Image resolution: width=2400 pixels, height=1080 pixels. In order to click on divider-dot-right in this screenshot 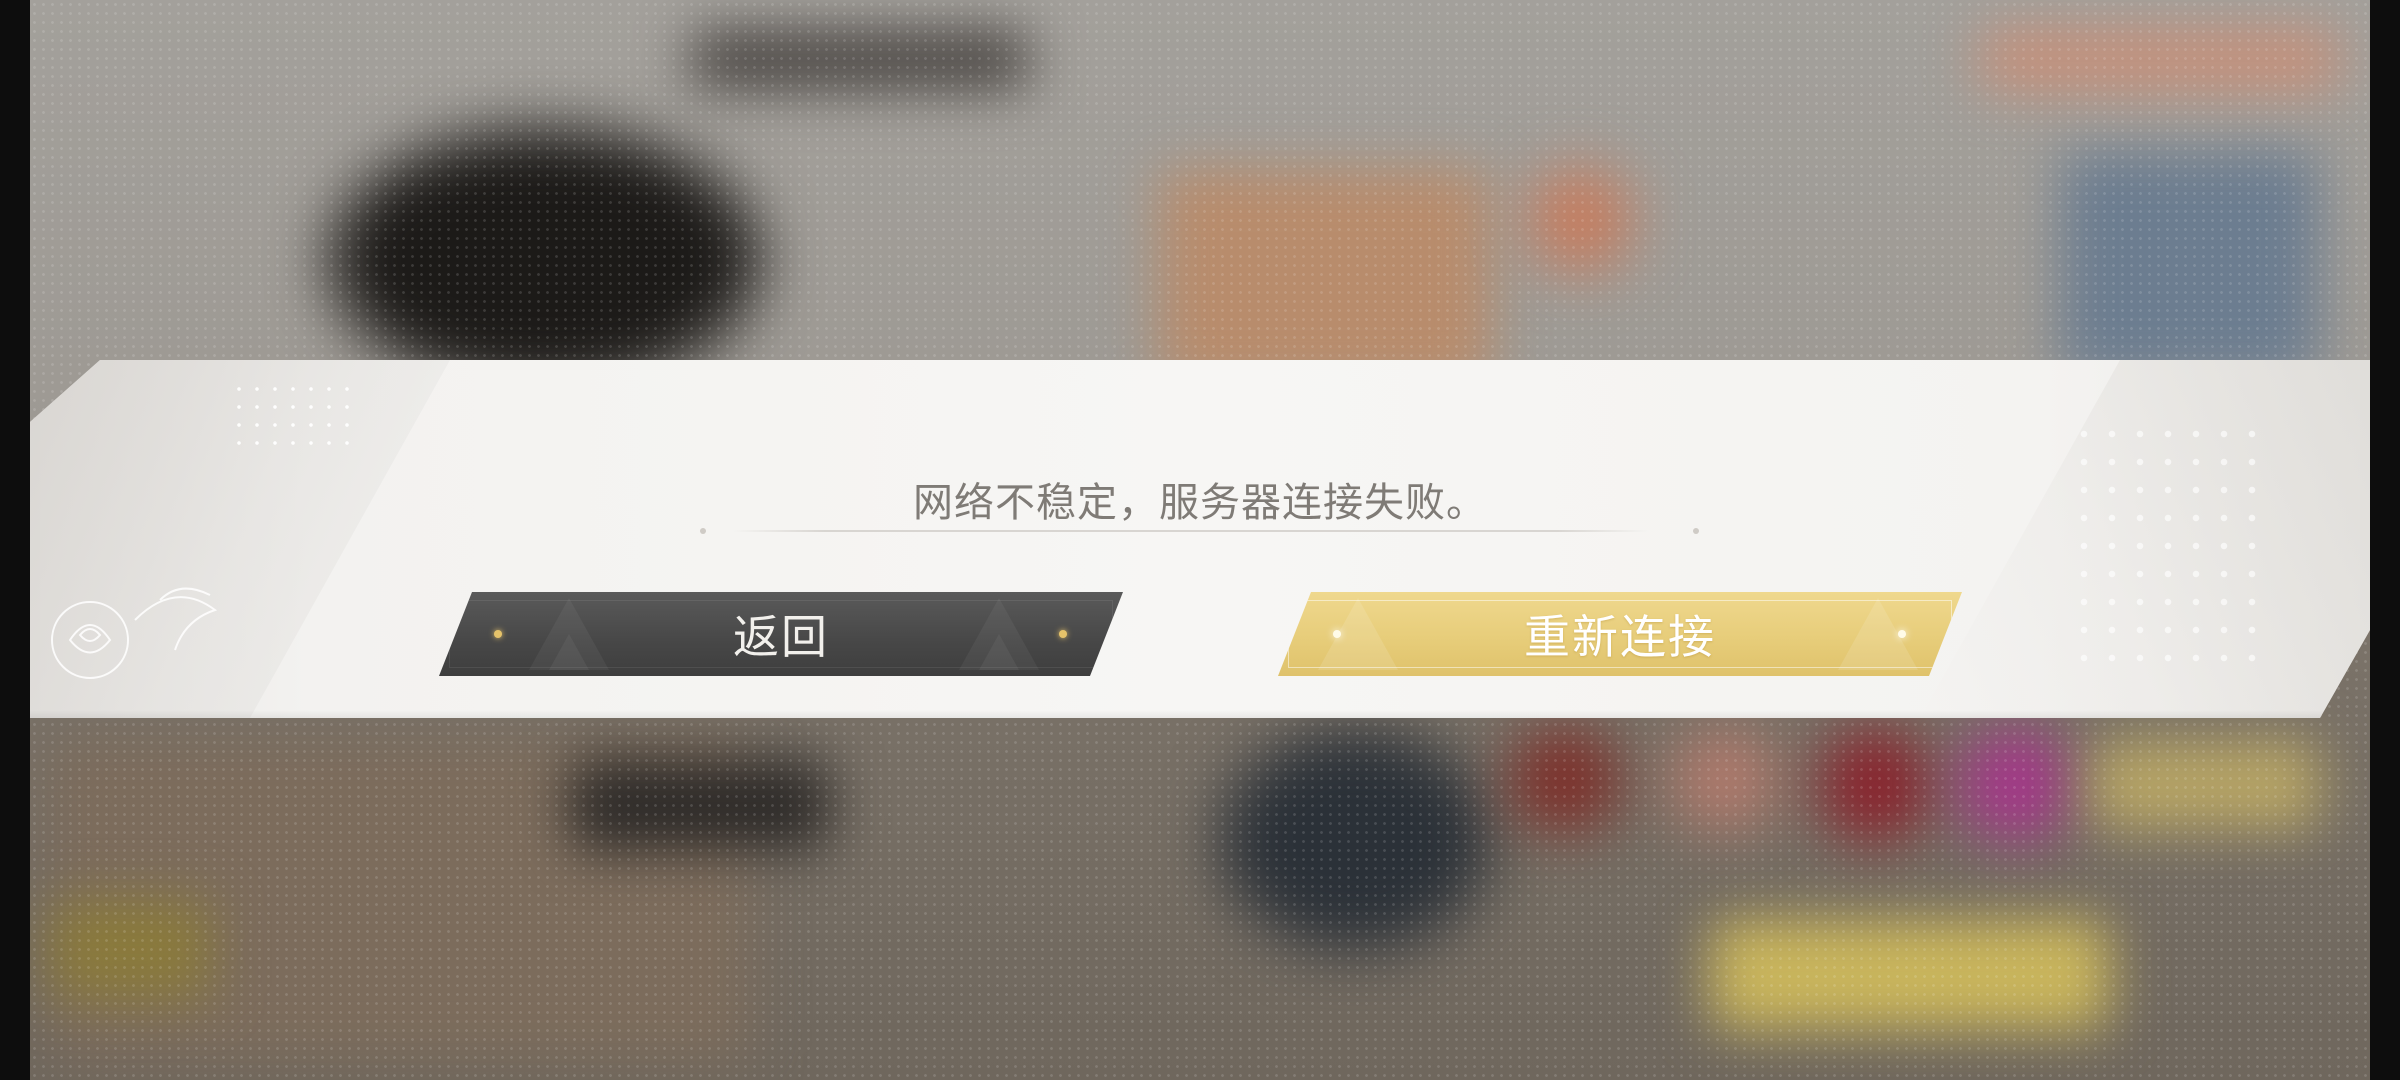, I will do `click(1696, 531)`.